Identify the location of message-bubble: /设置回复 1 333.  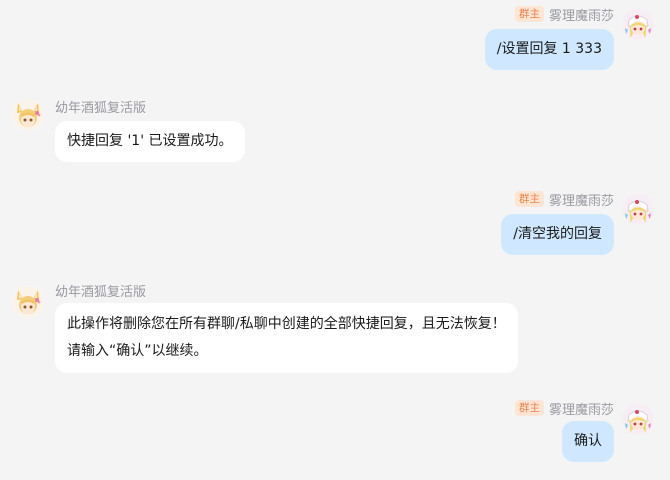
(549, 49).